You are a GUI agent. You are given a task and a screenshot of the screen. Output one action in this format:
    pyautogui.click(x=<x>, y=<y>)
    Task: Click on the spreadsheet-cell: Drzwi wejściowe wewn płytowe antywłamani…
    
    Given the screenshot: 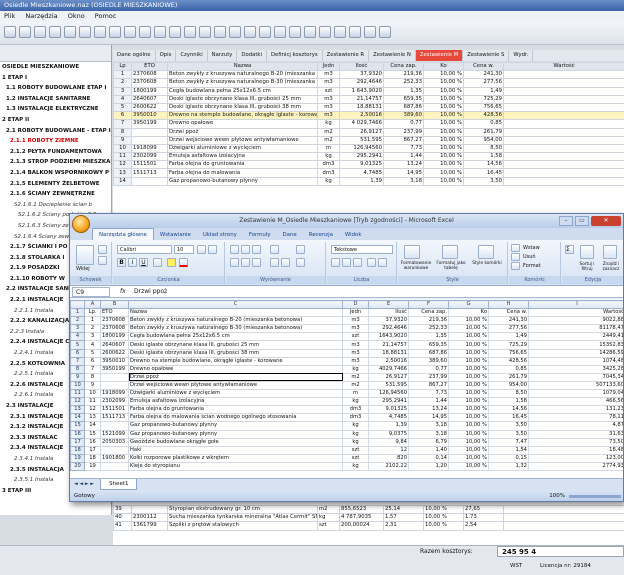 What is the action you would take?
    pyautogui.click(x=235, y=385)
    